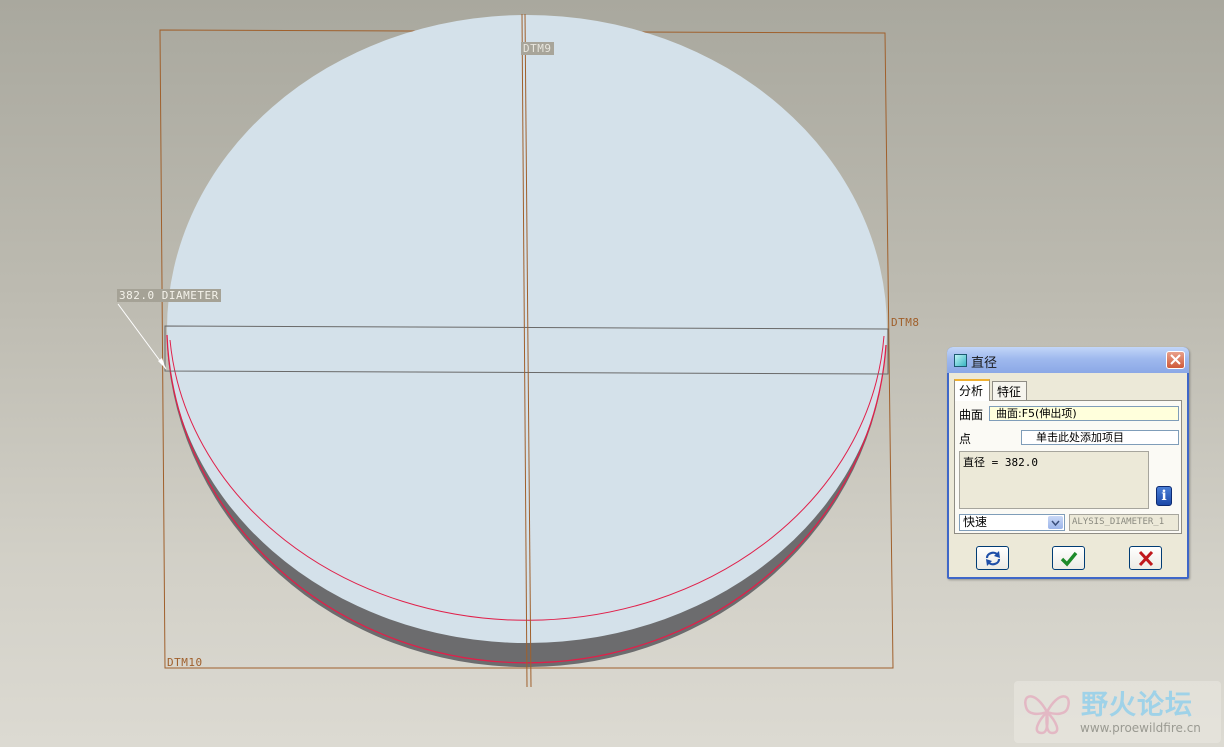  What do you see at coordinates (537, 48) in the screenshot?
I see `datum-label-dtm9: DTM9` at bounding box center [537, 48].